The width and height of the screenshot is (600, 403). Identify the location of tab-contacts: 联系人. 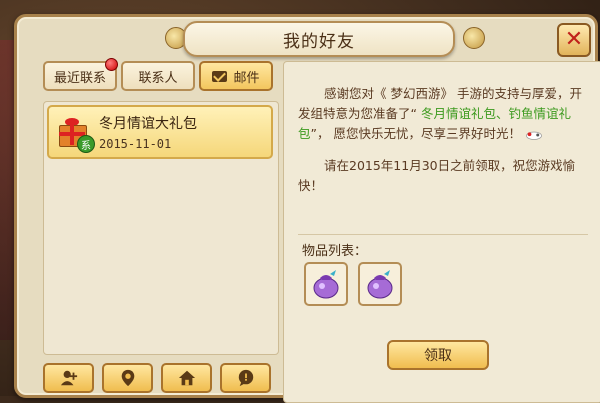
(158, 76).